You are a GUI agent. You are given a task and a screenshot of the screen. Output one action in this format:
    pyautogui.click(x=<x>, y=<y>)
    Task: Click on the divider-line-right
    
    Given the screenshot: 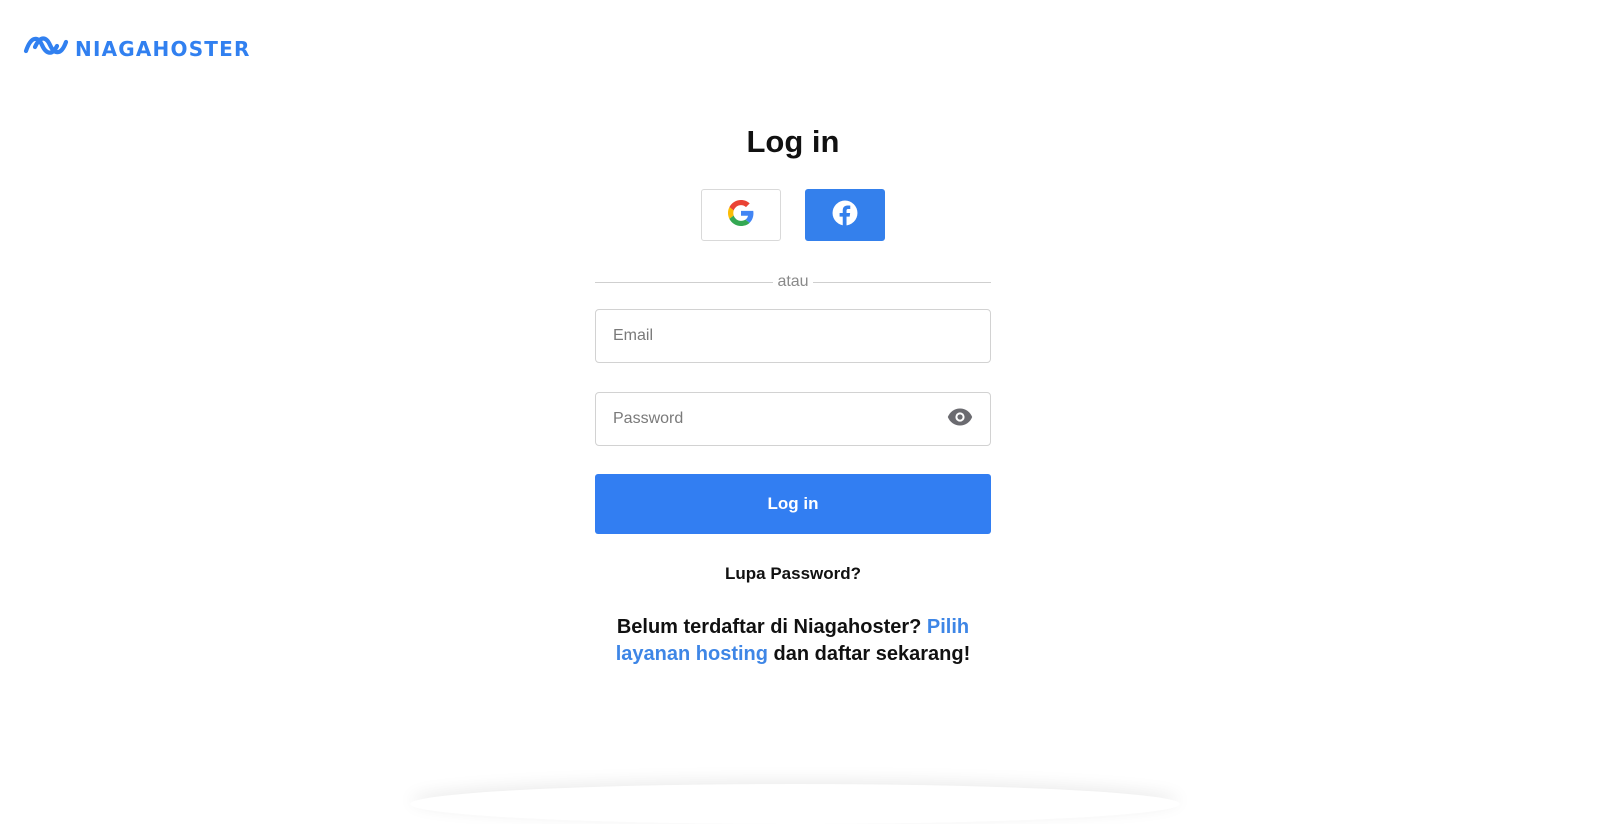 What is the action you would take?
    pyautogui.click(x=902, y=282)
    